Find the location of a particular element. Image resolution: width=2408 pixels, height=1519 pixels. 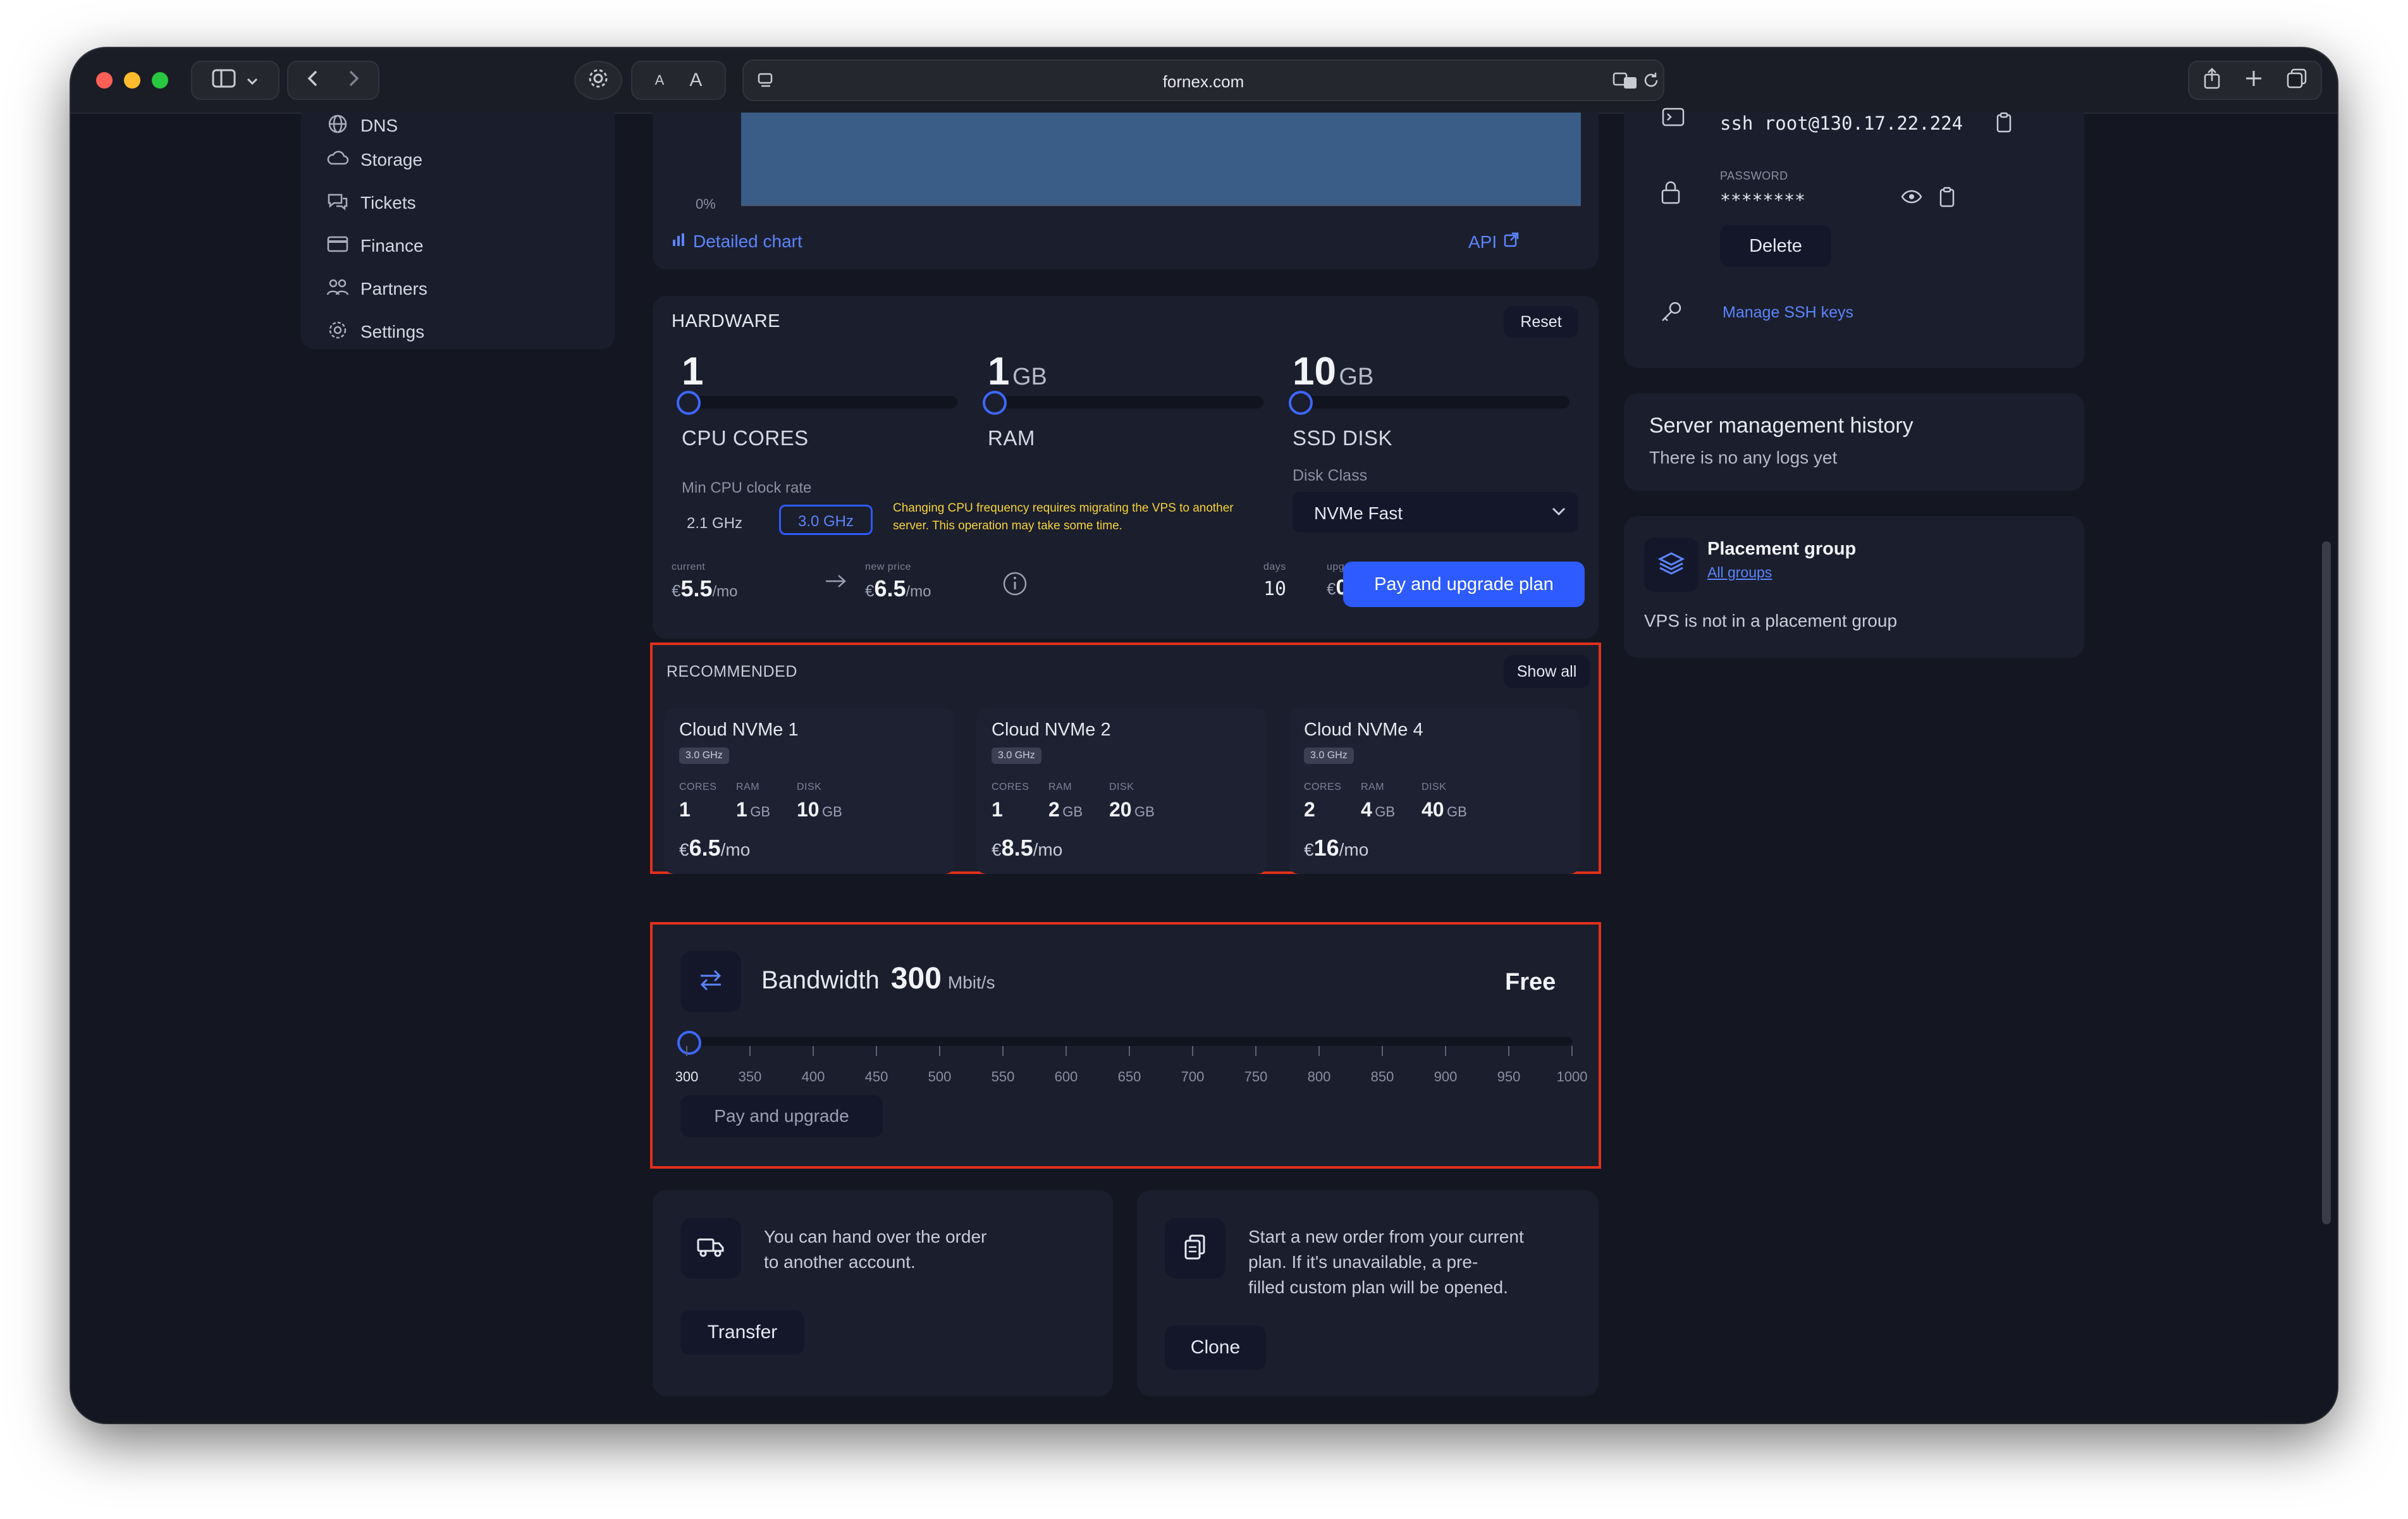

plan-price: €8.5/mo is located at coordinates (1027, 848).